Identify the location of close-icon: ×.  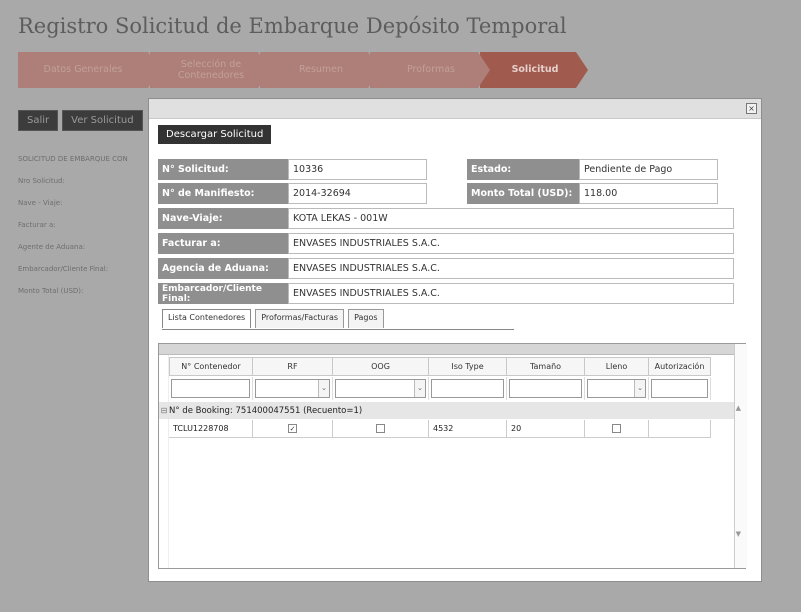
(751, 108).